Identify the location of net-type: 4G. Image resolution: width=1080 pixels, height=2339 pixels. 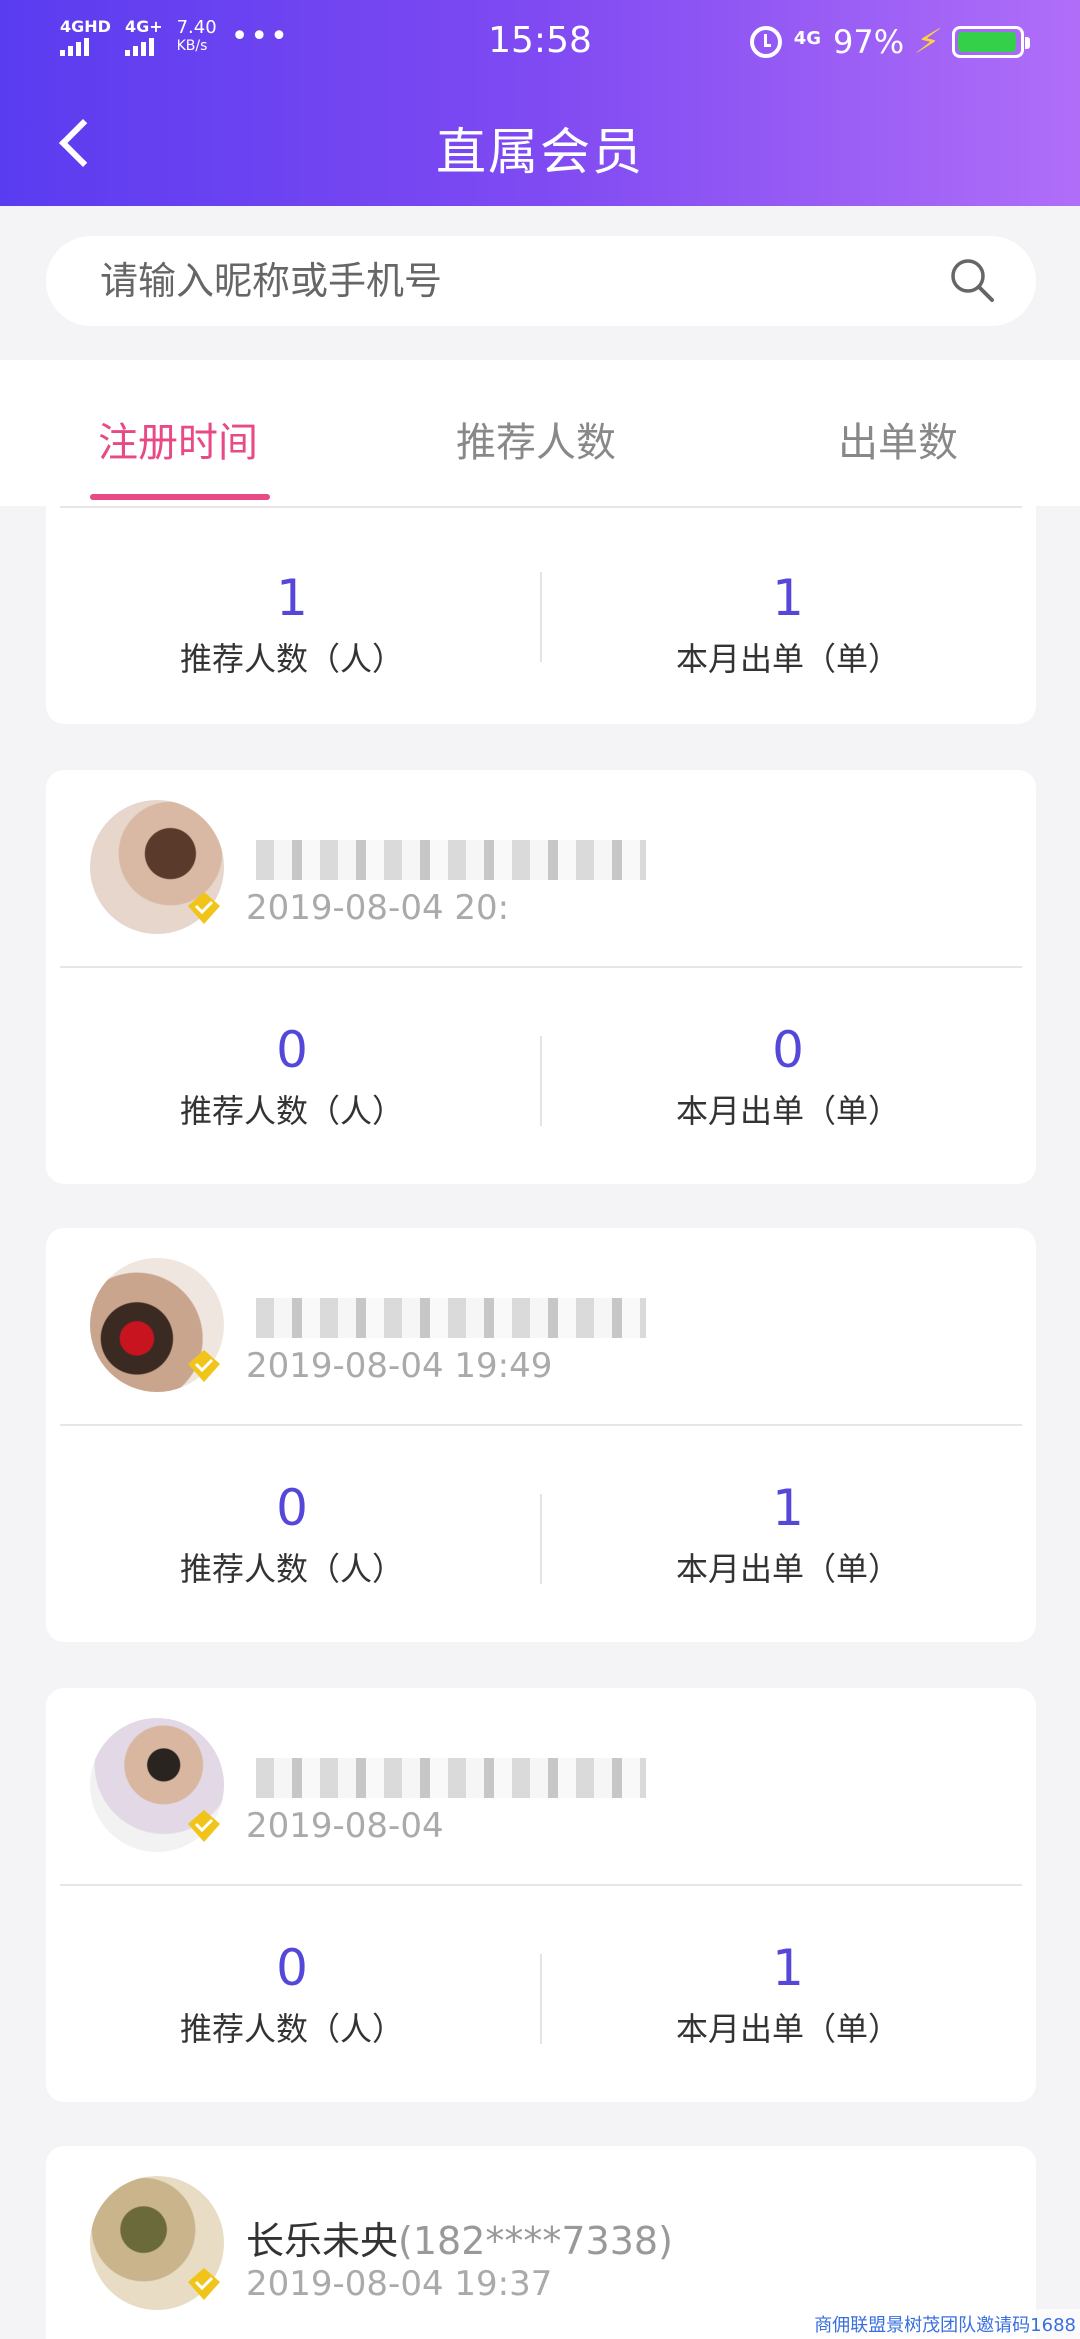
(807, 38).